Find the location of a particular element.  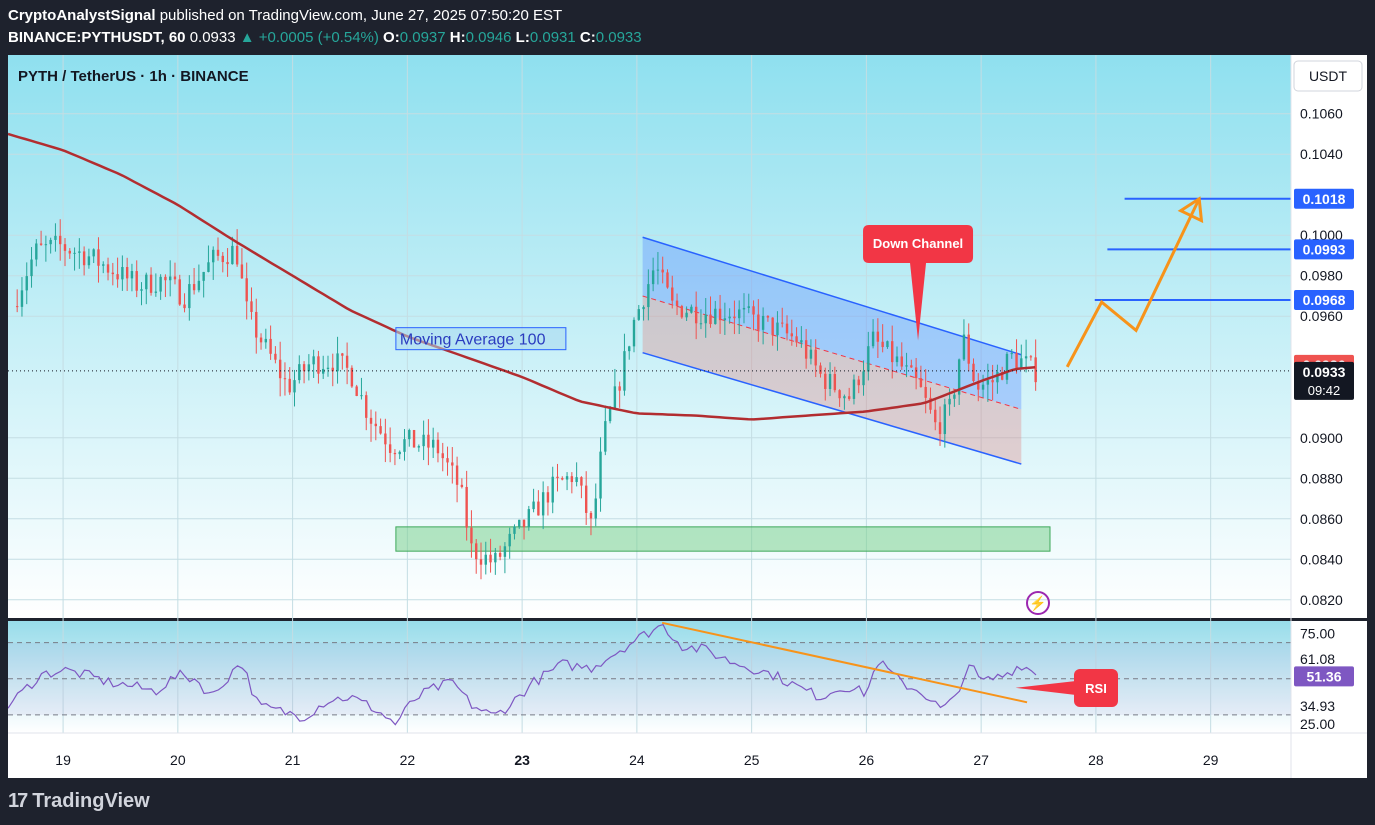

y-tick-label: 0.0820 is located at coordinates (1321, 600).